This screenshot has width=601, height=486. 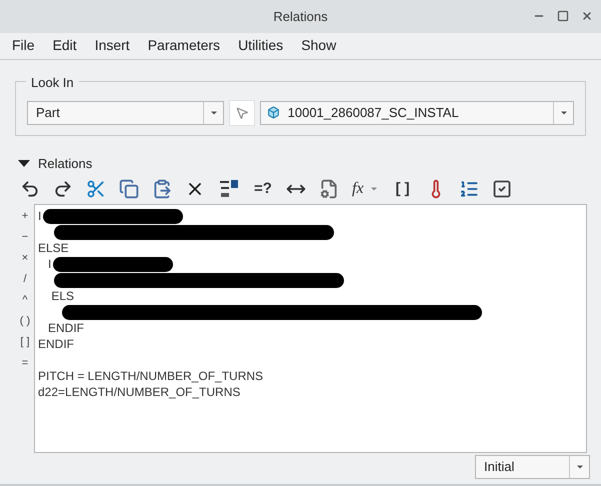 What do you see at coordinates (96, 189) in the screenshot?
I see `scissors-icon` at bounding box center [96, 189].